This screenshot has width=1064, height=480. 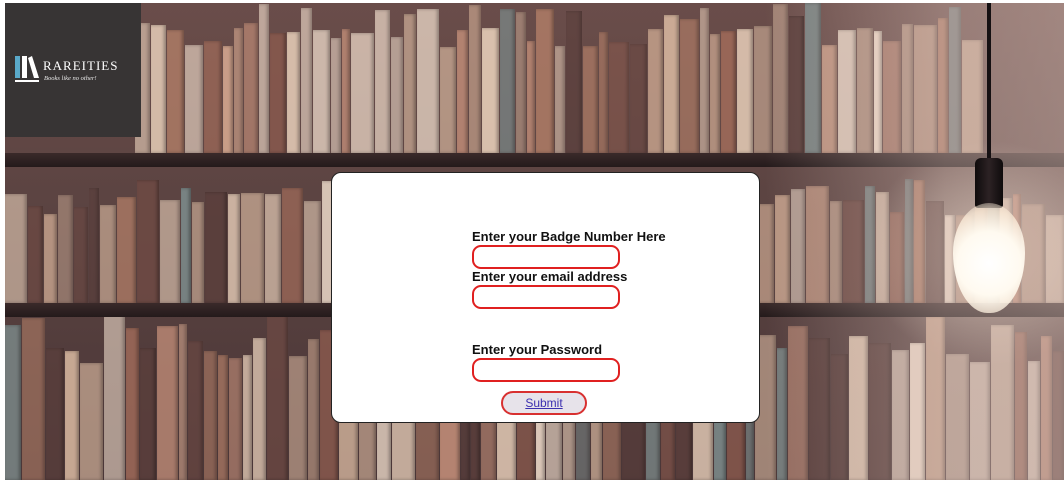 What do you see at coordinates (546, 370) in the screenshot?
I see `password-input` at bounding box center [546, 370].